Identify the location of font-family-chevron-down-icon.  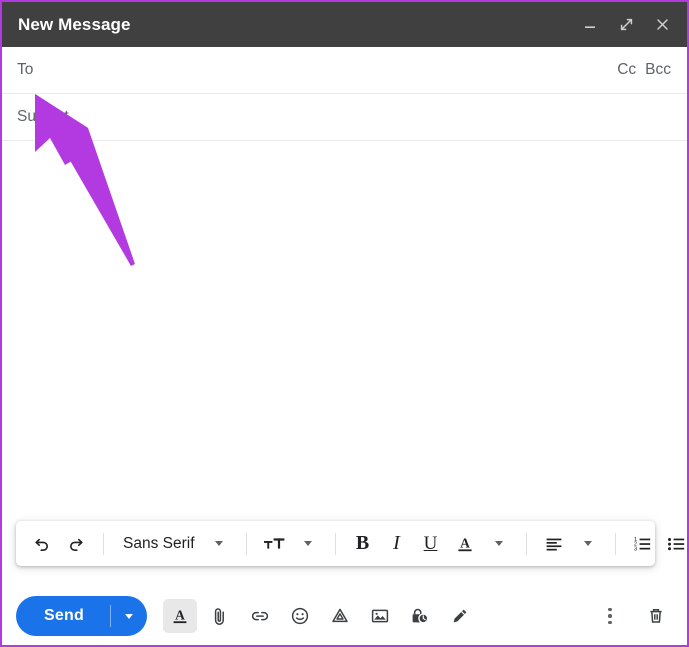
(219, 544).